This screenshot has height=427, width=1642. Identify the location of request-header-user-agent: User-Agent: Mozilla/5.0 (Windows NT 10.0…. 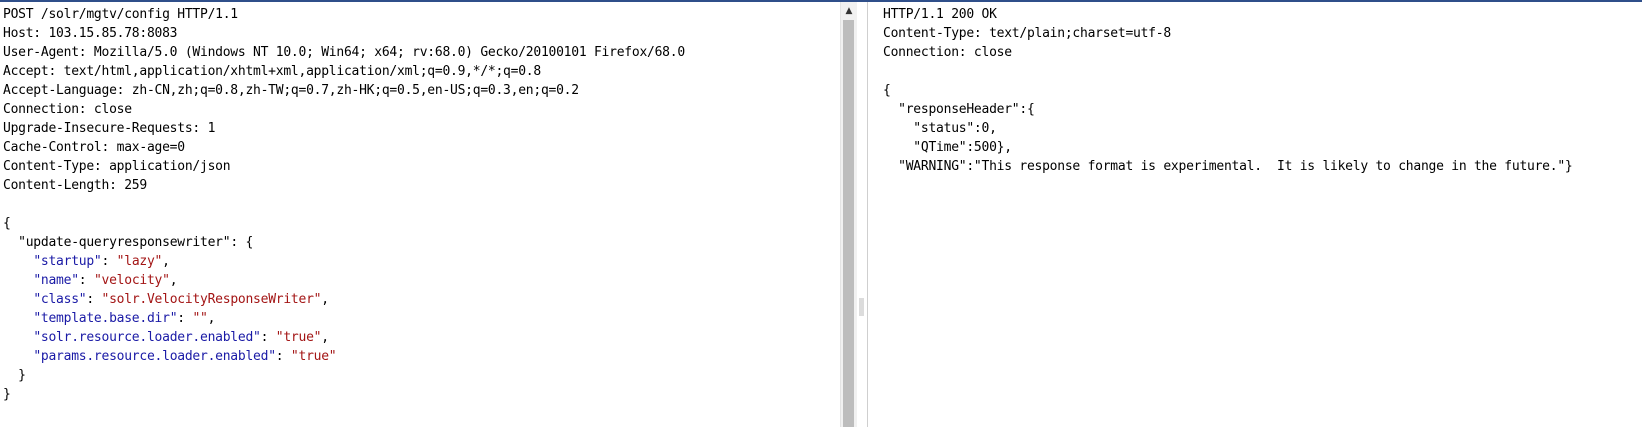
(344, 52).